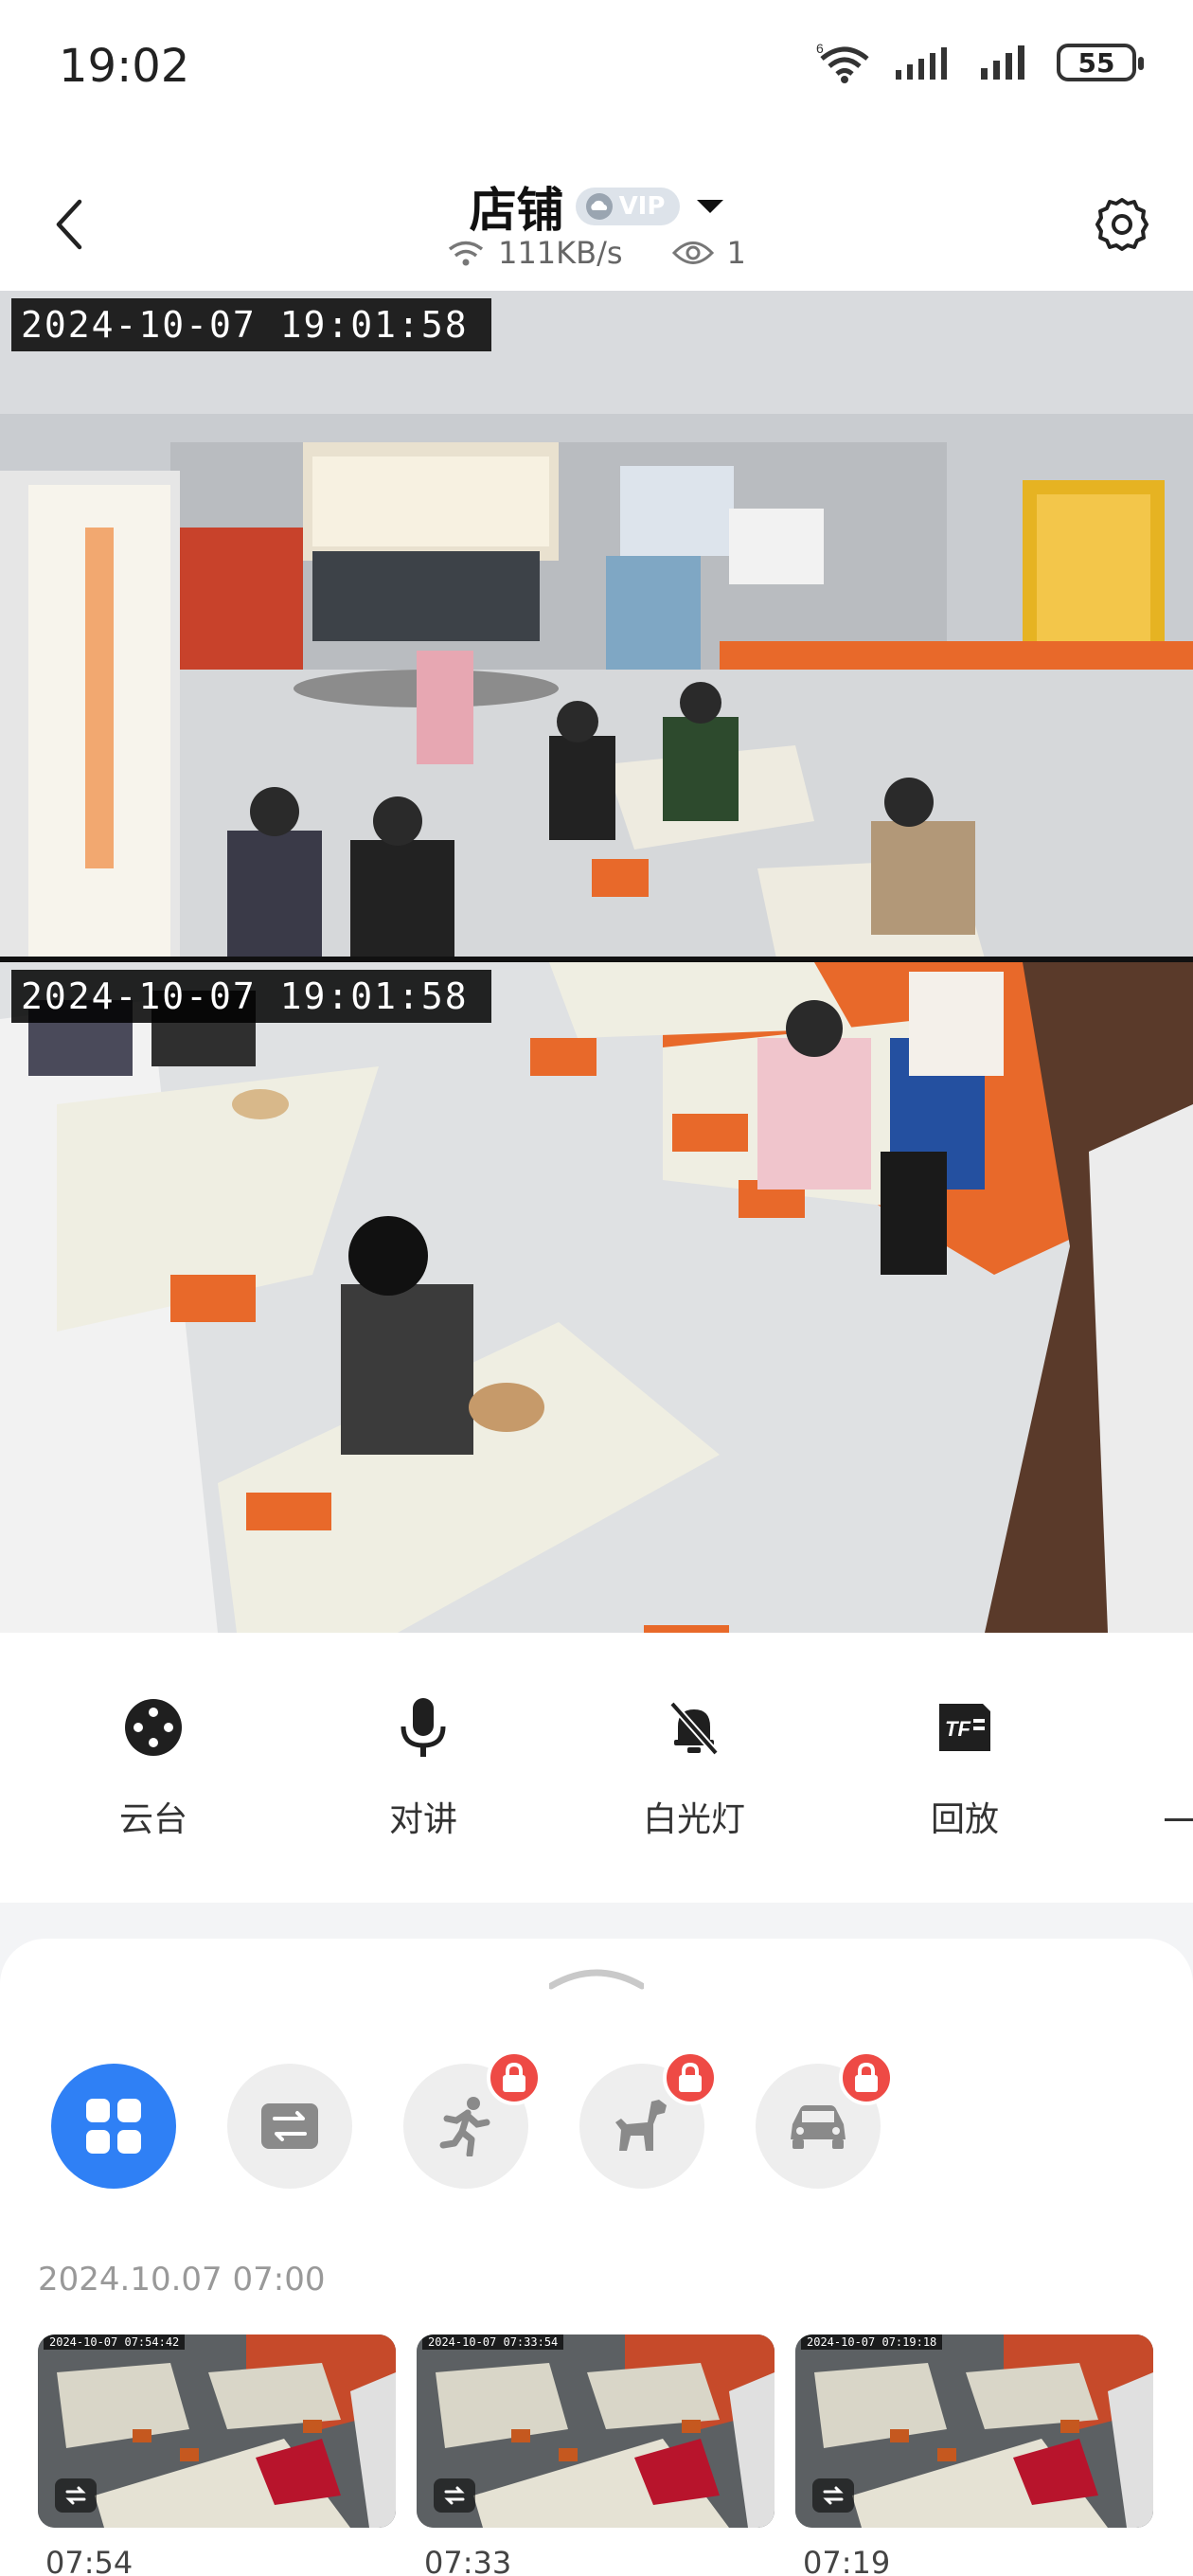  Describe the element at coordinates (692, 253) in the screenshot. I see `eye-icon` at that location.